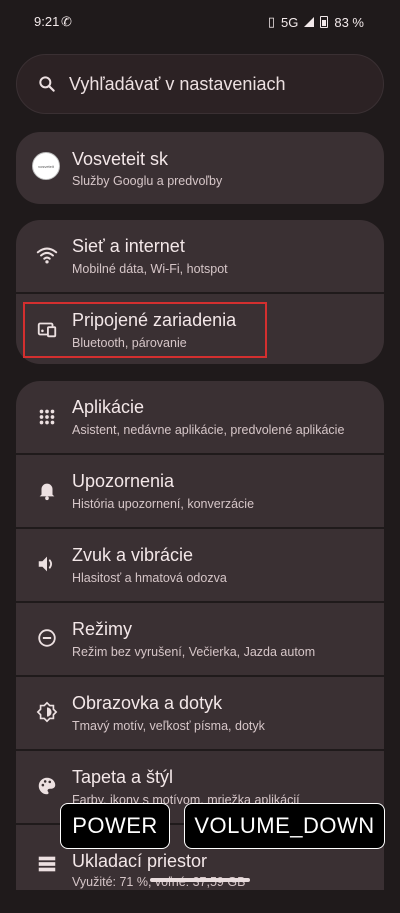  I want to click on item-subtitle: Mobilné dáta, Wi-Fi, hotspot, so click(150, 269).